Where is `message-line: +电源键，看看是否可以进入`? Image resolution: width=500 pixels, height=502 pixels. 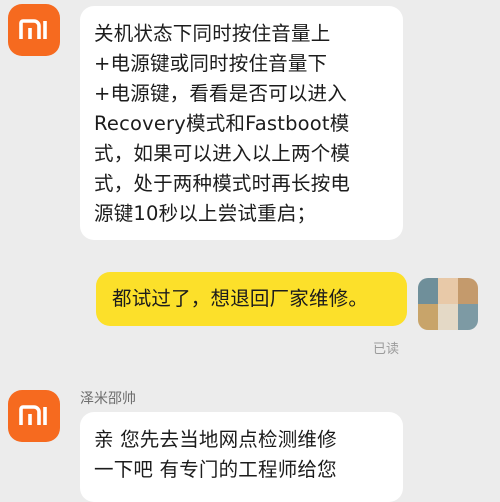 message-line: +电源键，看看是否可以进入 is located at coordinates (220, 93).